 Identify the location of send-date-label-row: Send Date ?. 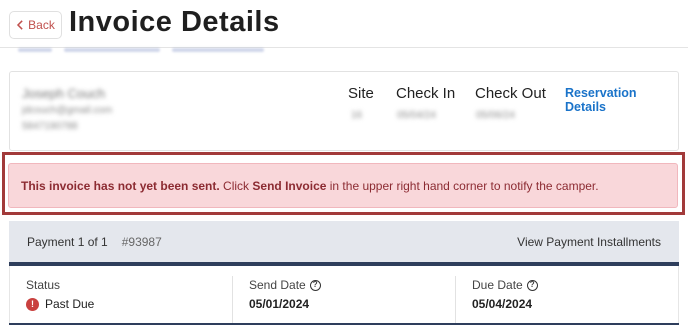
(352, 285).